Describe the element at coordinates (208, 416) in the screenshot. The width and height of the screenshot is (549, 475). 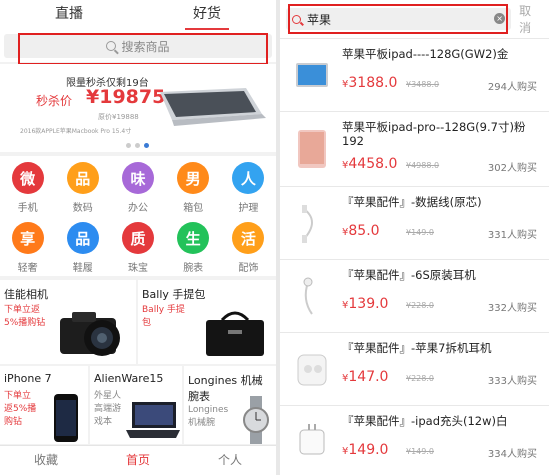
I see `card-subtitle: Longines 机械腕` at that location.